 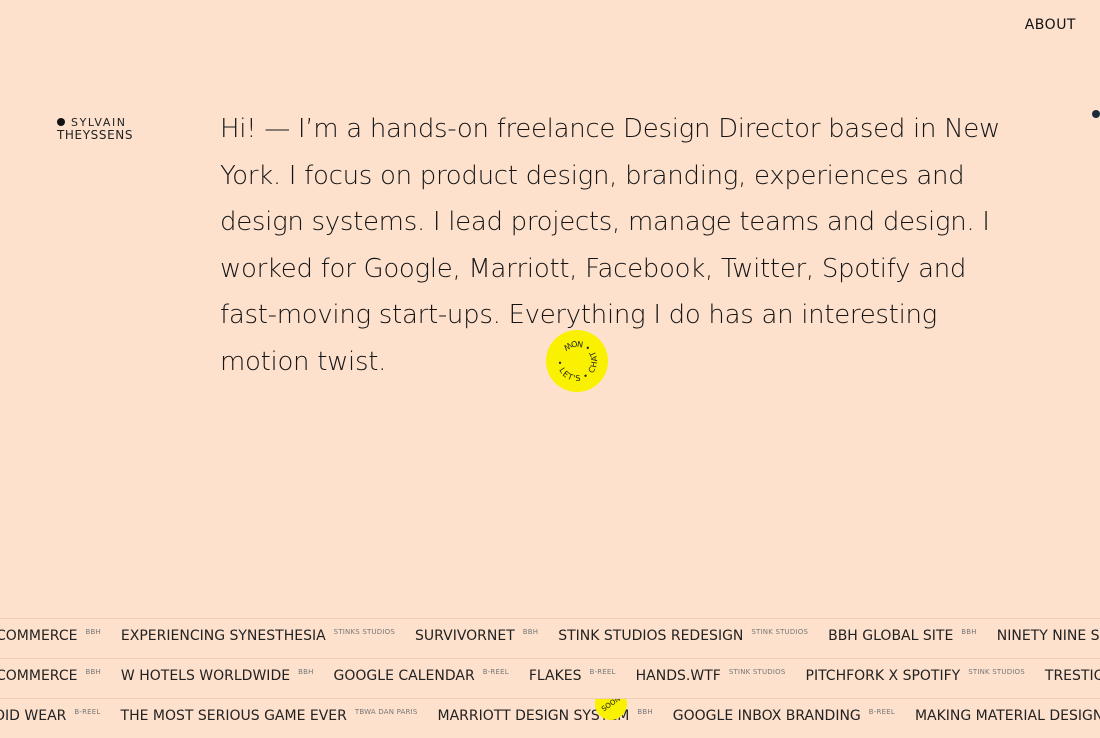 I want to click on project-title: FLAKES, so click(x=555, y=676).